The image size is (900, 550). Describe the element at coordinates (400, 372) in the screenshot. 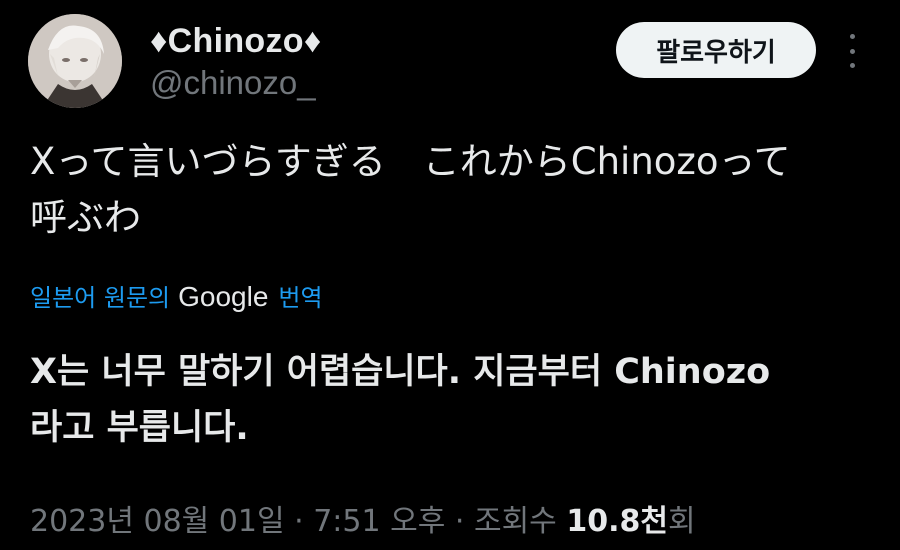

I see `translated-text-line: X는 너무 말하기 어렵습니다. 지금부터 Chinozo` at that location.